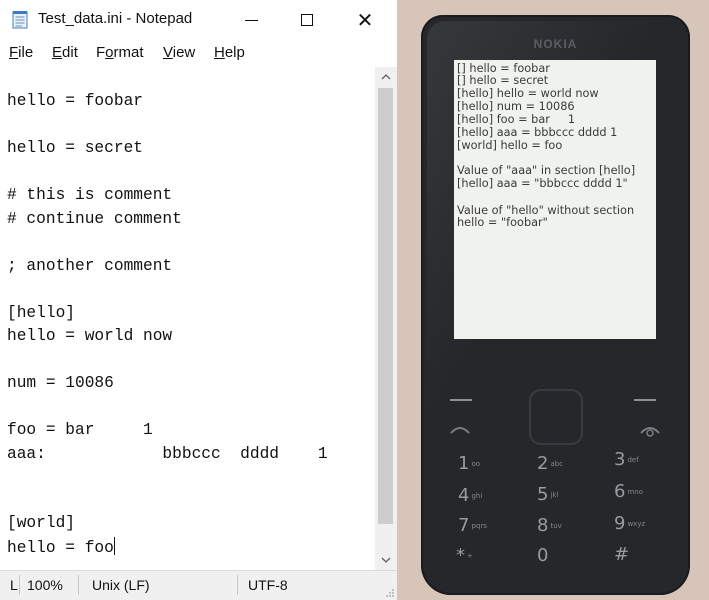 The height and width of the screenshot is (600, 709). I want to click on key-letters: +, so click(470, 556).